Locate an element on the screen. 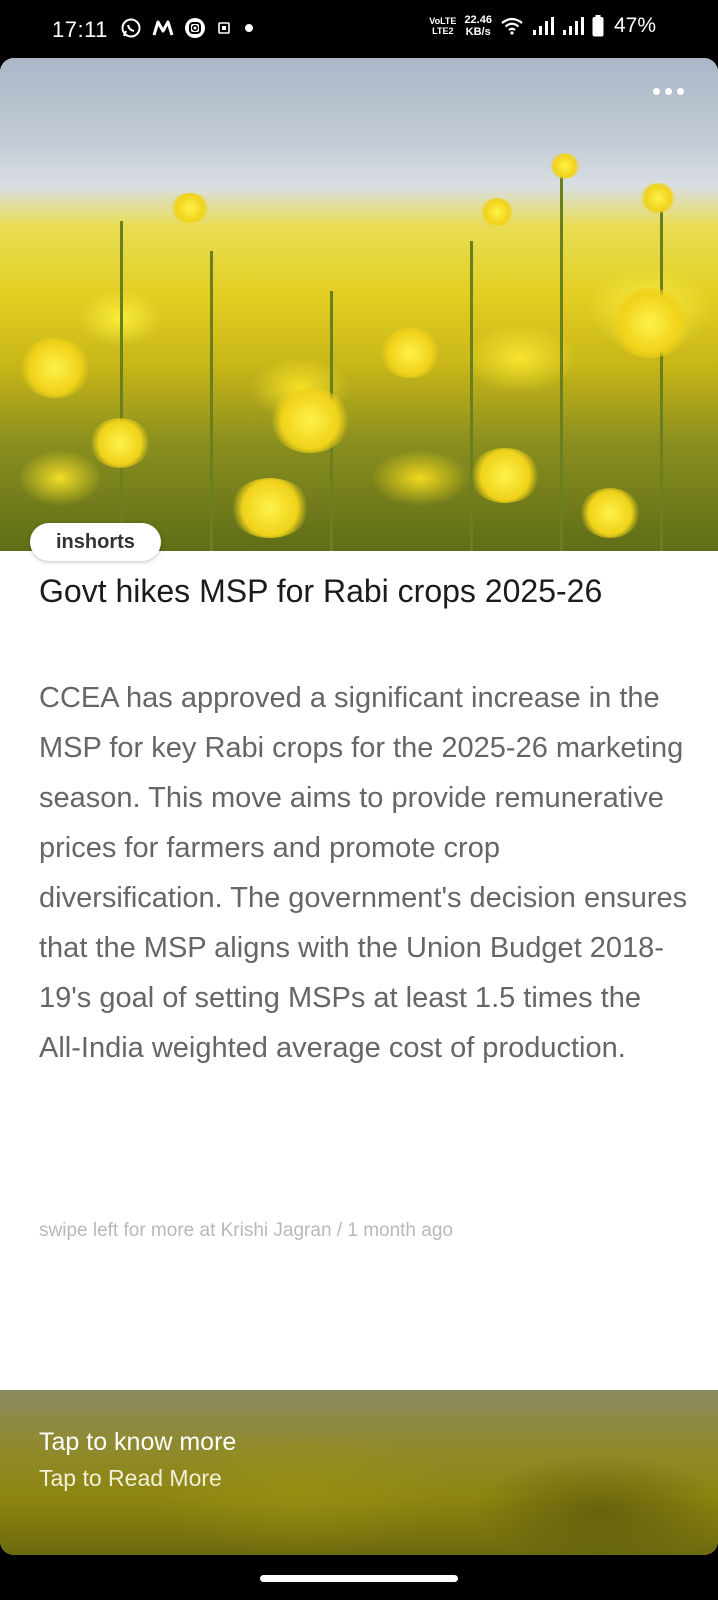 The width and height of the screenshot is (718, 1600). battery-icon is located at coordinates (598, 26).